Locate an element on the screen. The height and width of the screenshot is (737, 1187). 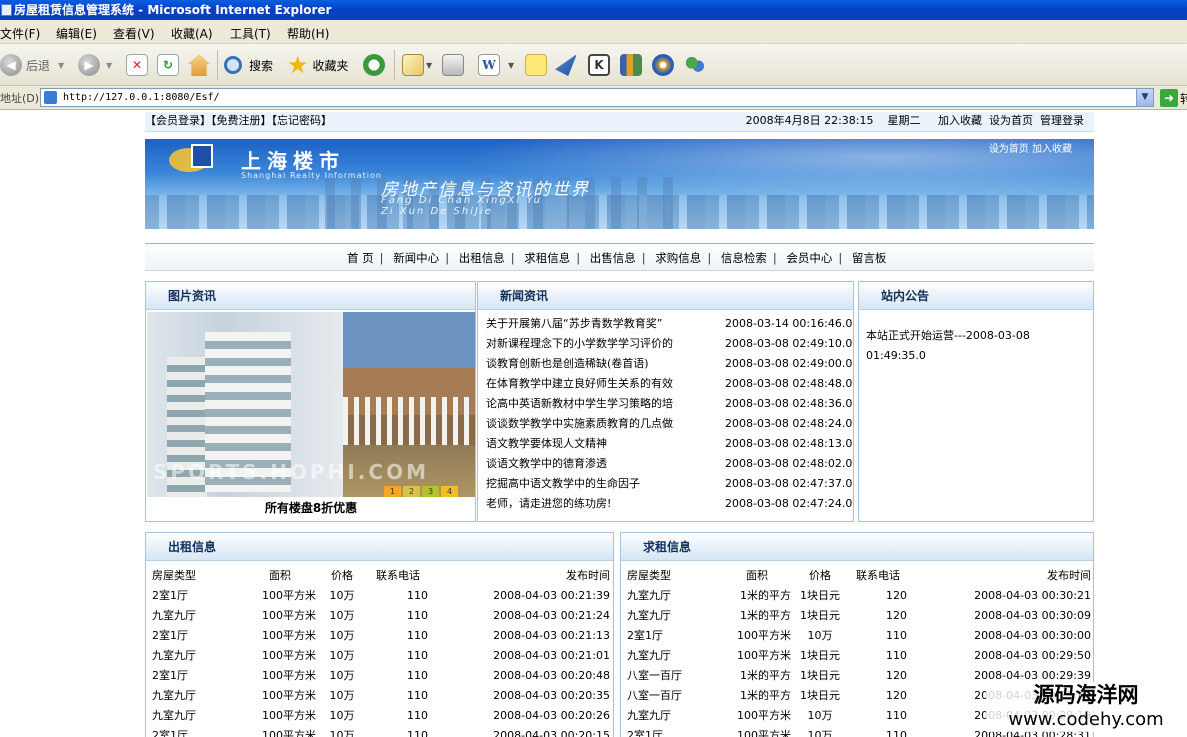
k-button: K is located at coordinates (599, 65).